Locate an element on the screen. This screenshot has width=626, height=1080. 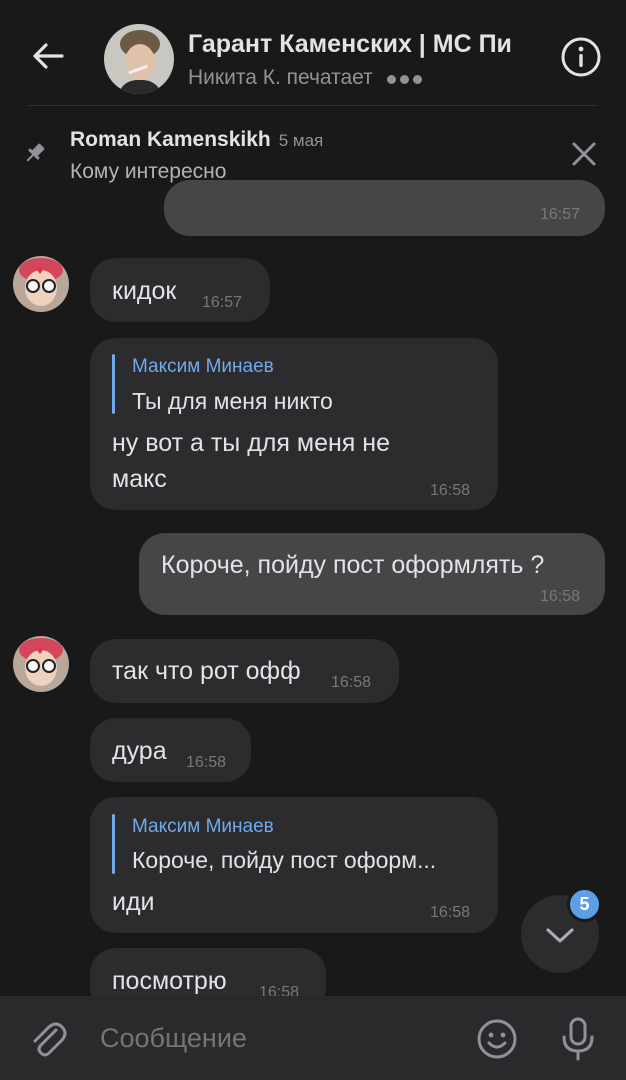
message-input is located at coordinates (275, 1038).